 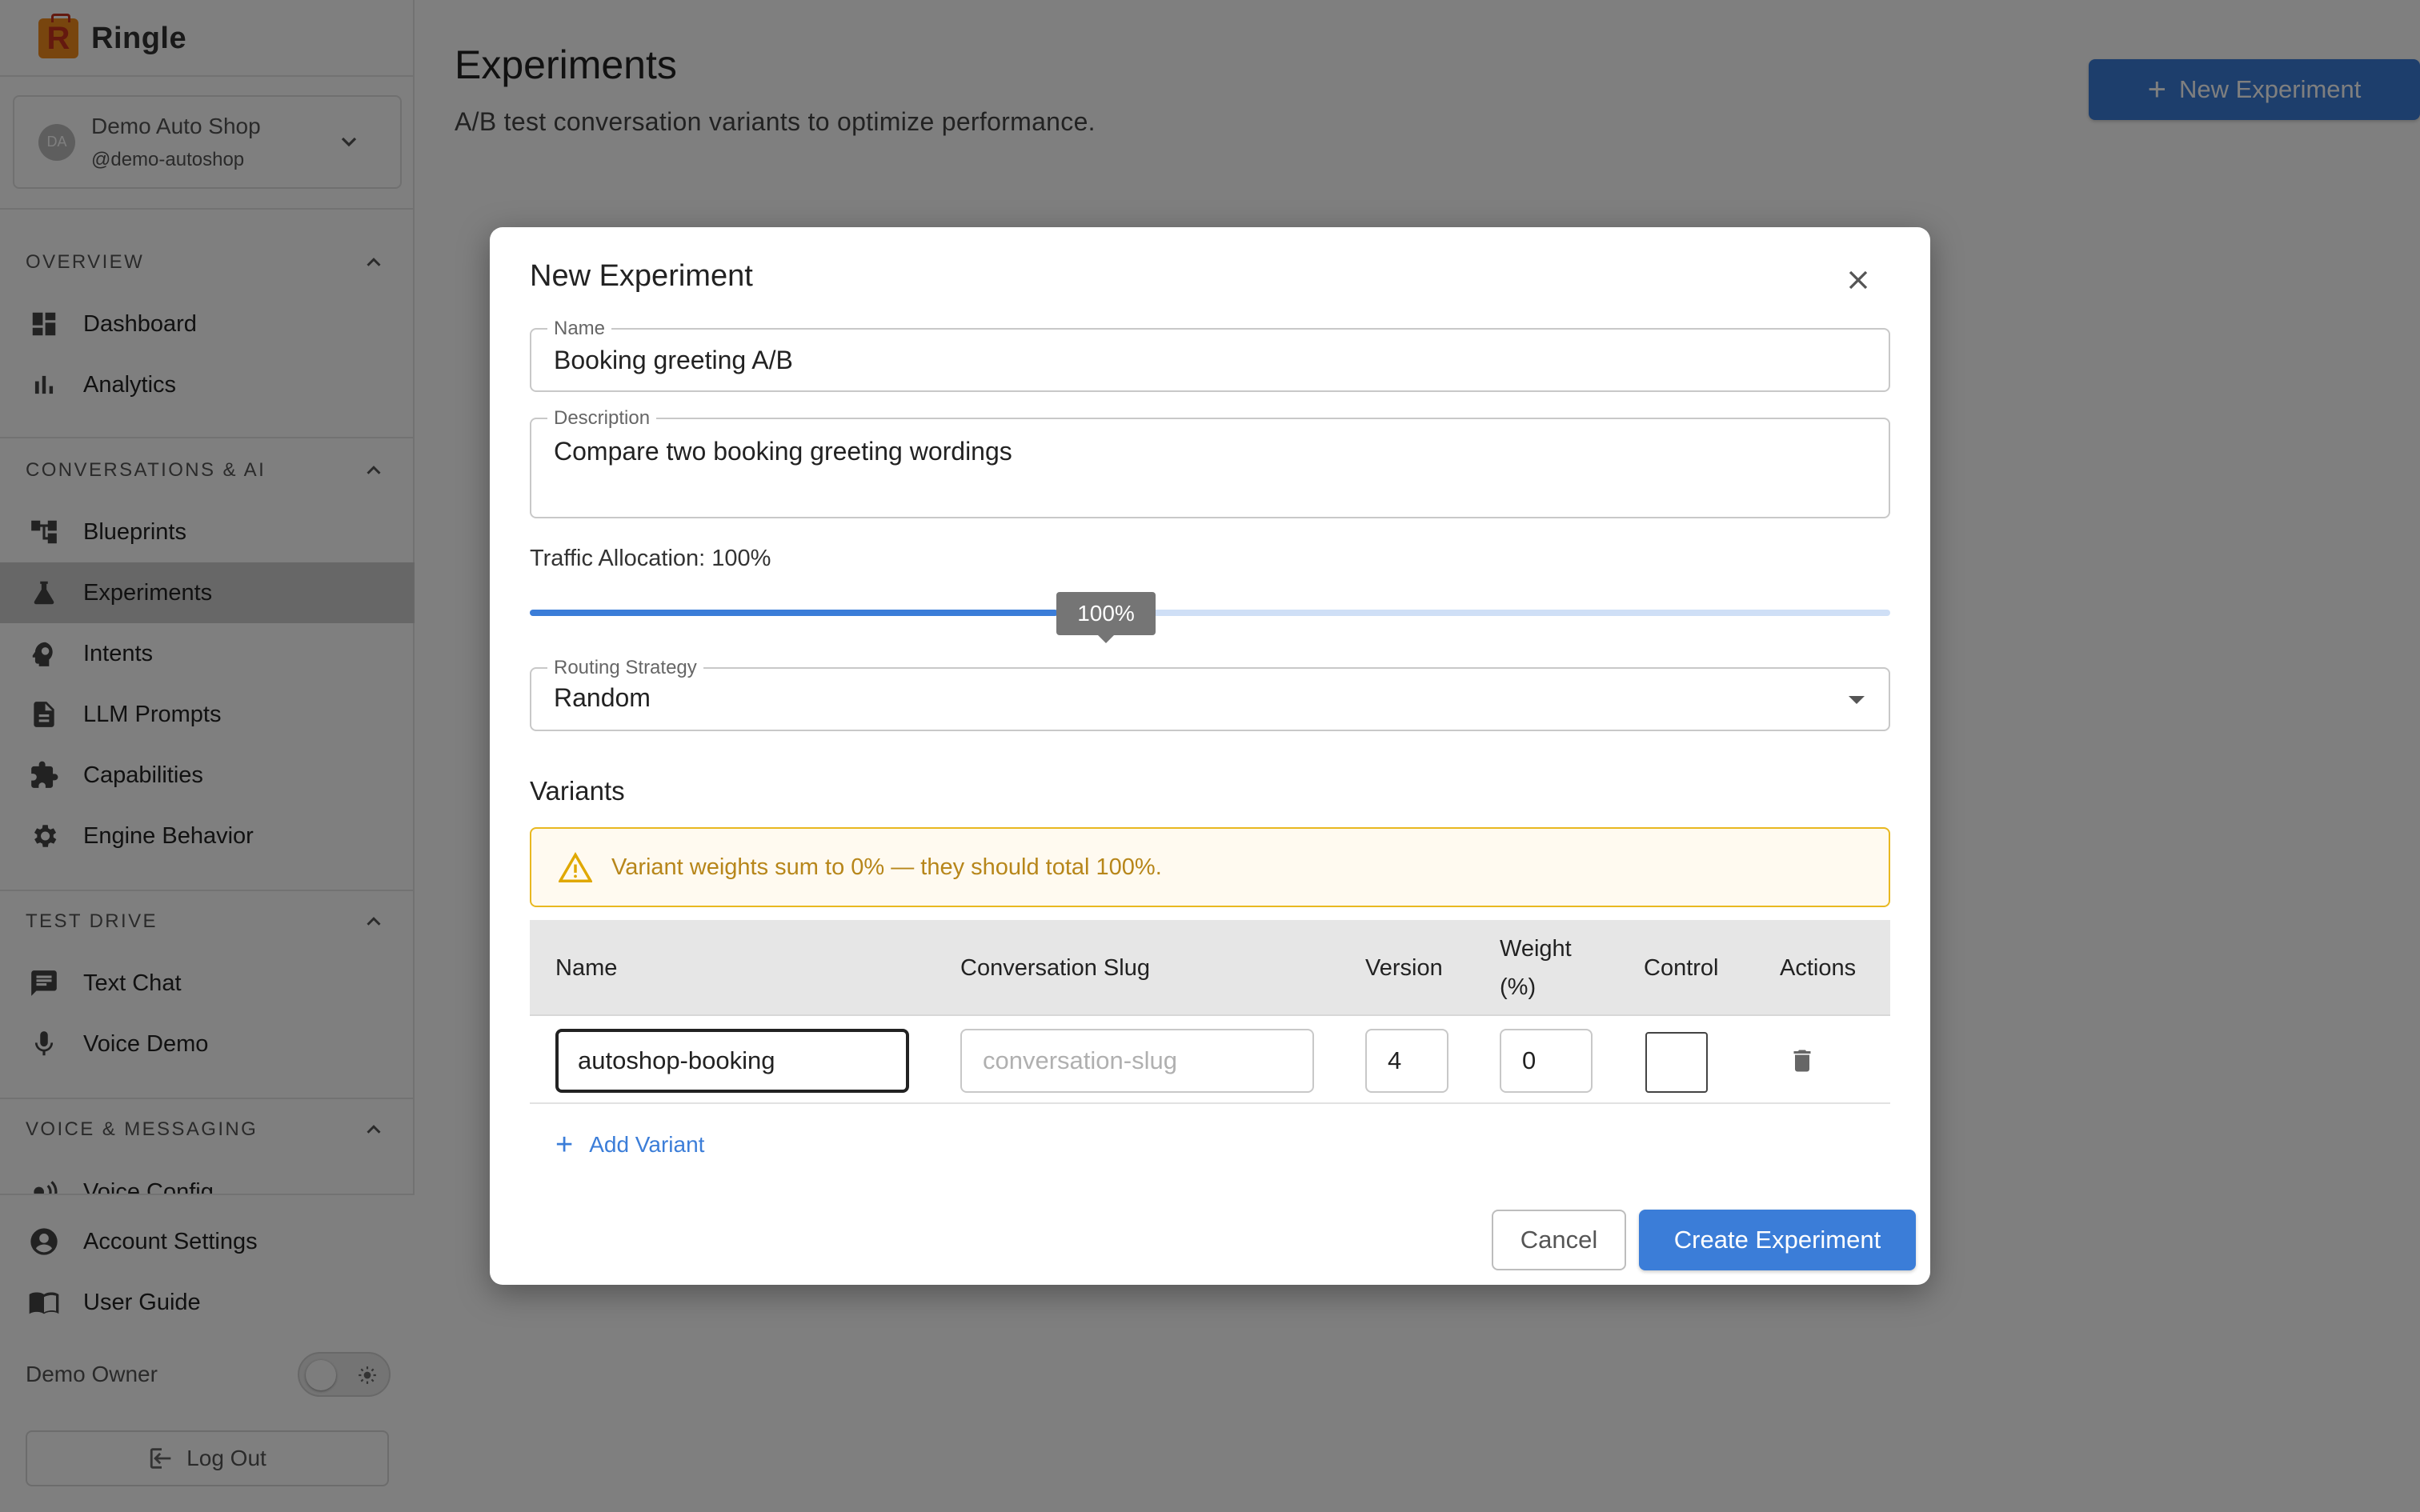 I want to click on close-icon, so click(x=1858, y=280).